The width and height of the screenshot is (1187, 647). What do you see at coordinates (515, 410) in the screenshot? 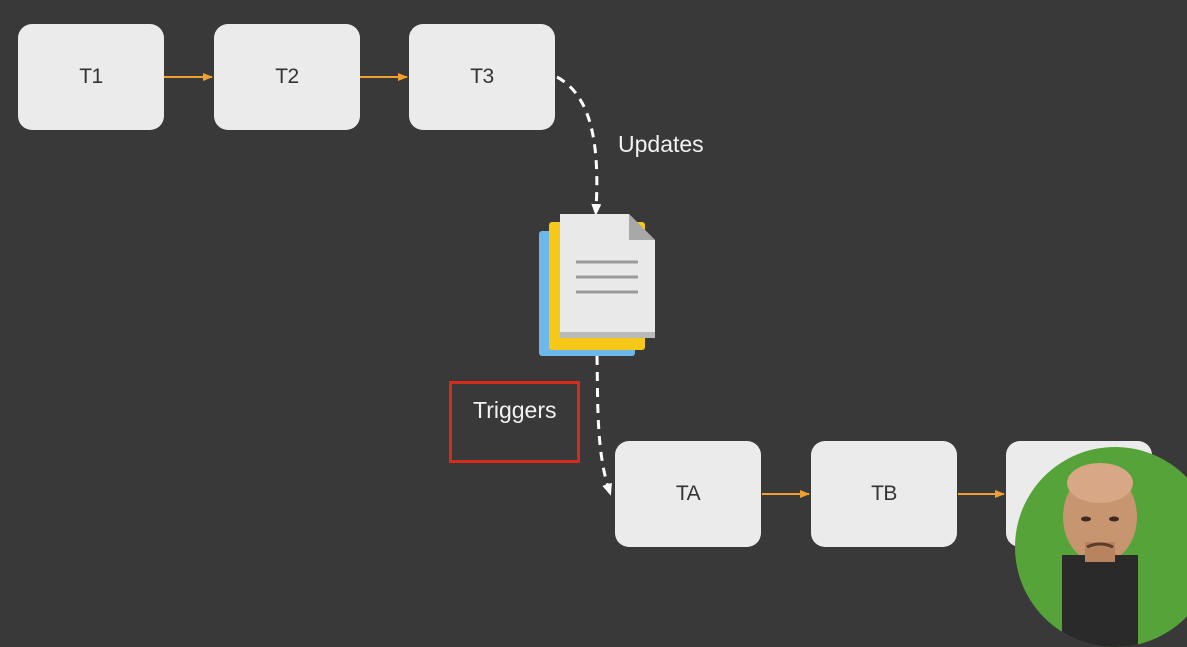
I see `triggers-label: Triggers` at bounding box center [515, 410].